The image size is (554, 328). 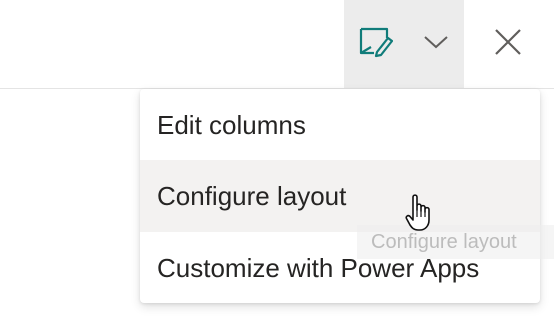 I want to click on close-button, so click(x=508, y=44).